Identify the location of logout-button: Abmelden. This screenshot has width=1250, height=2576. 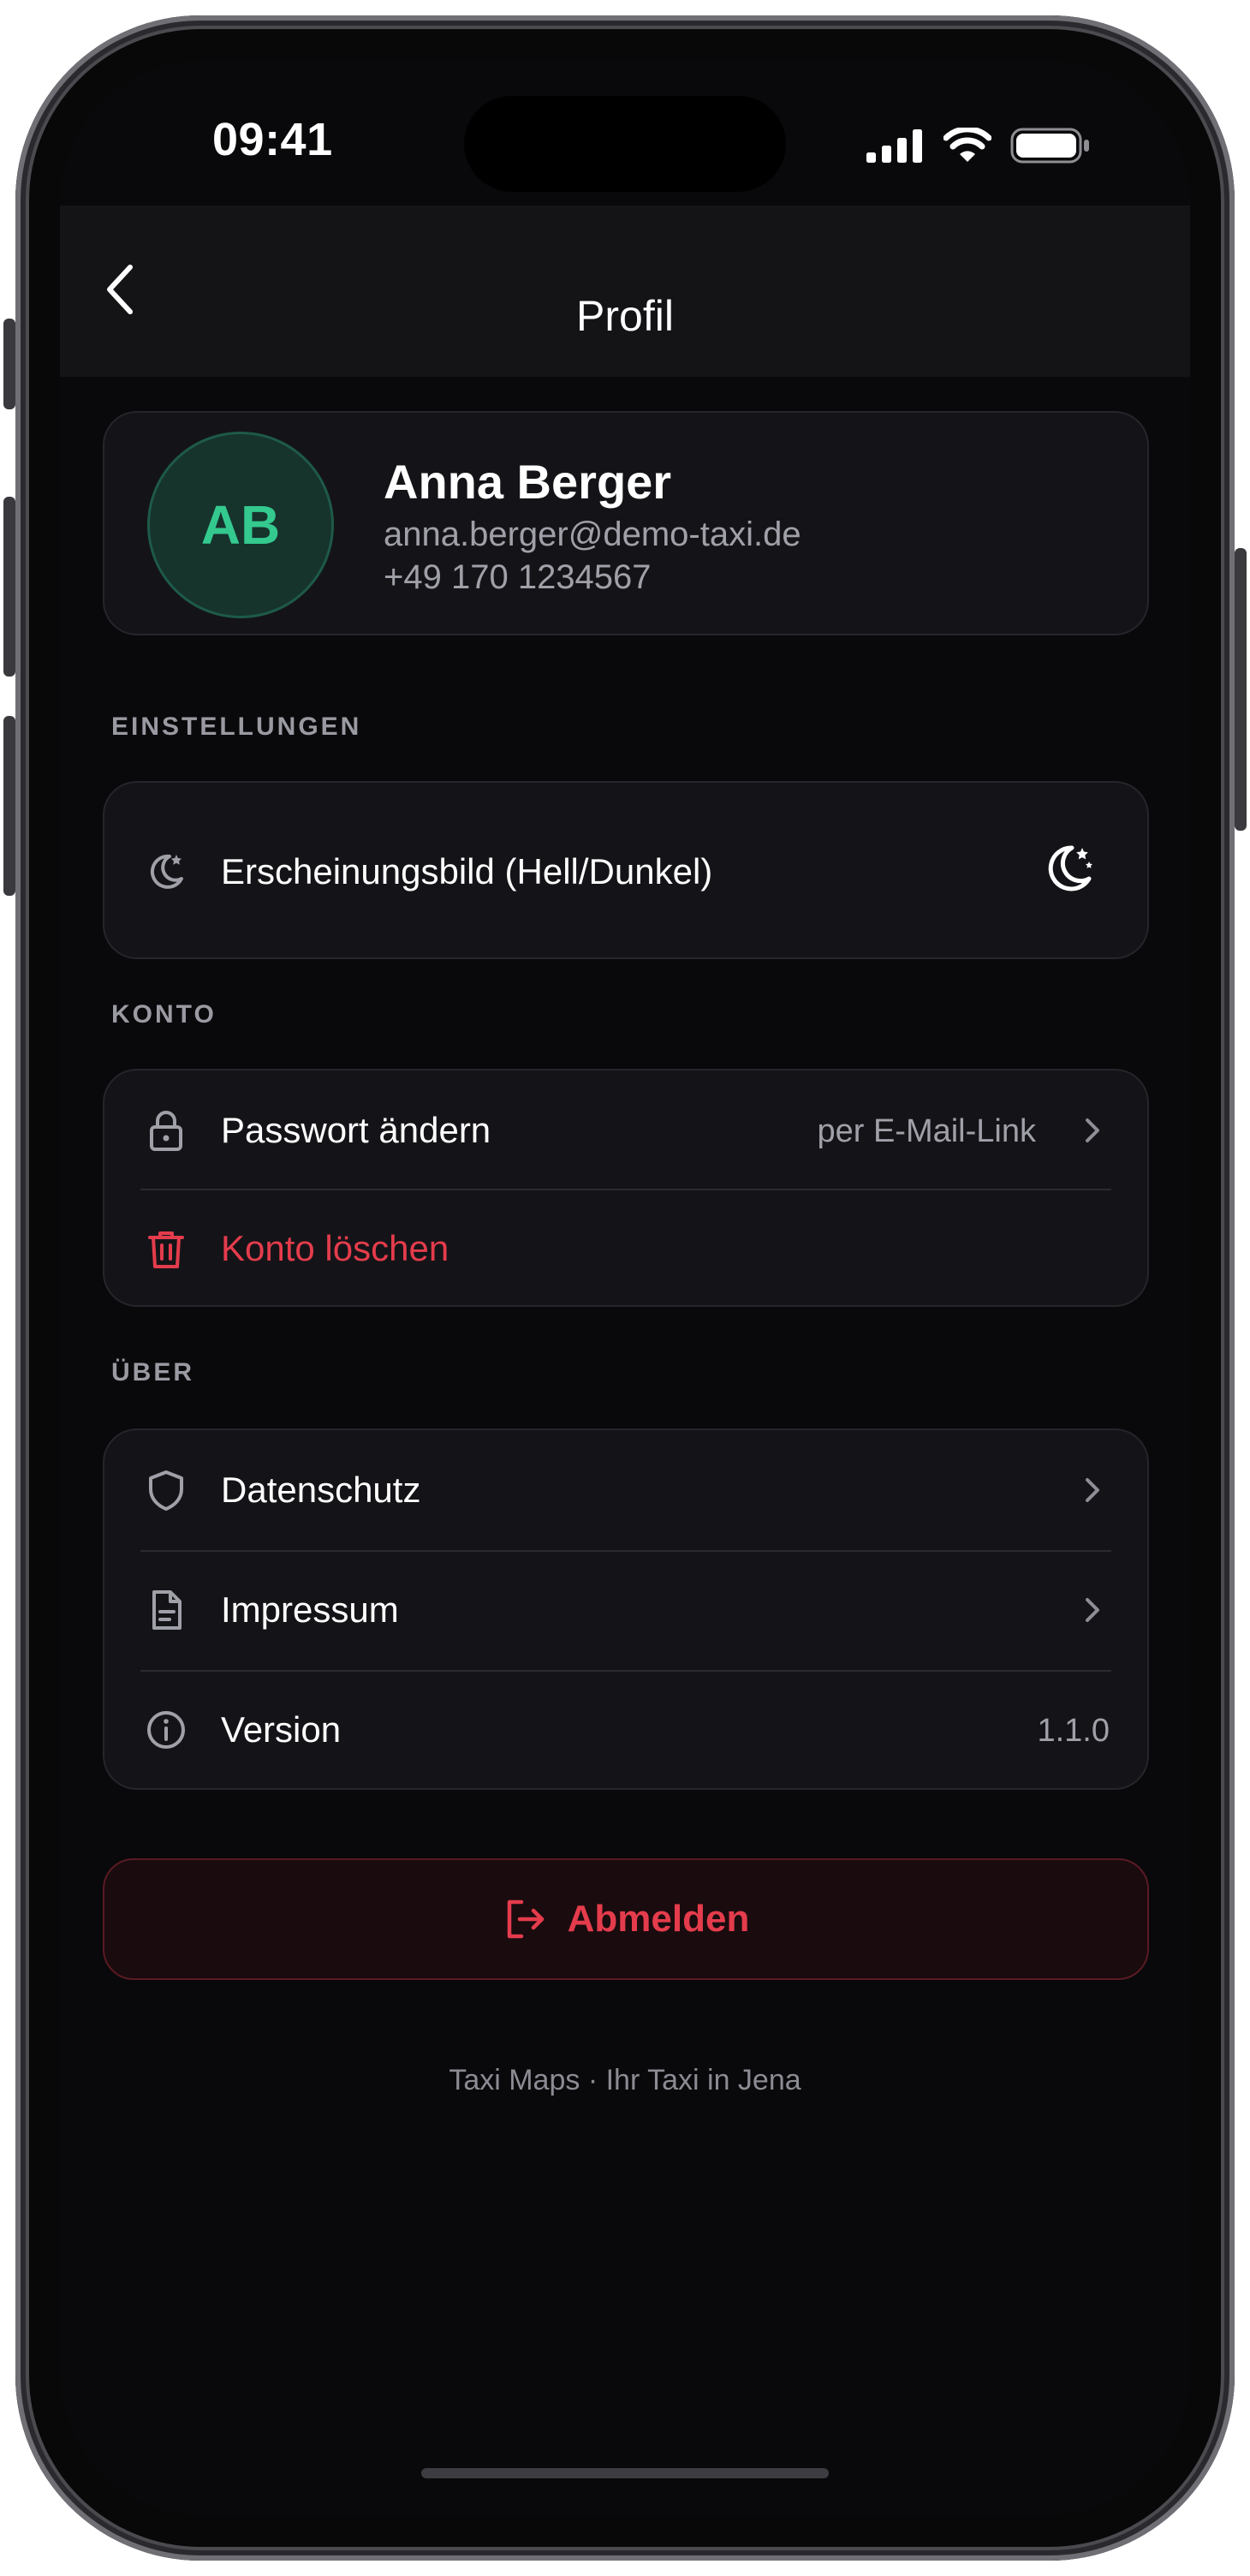
(626, 1919).